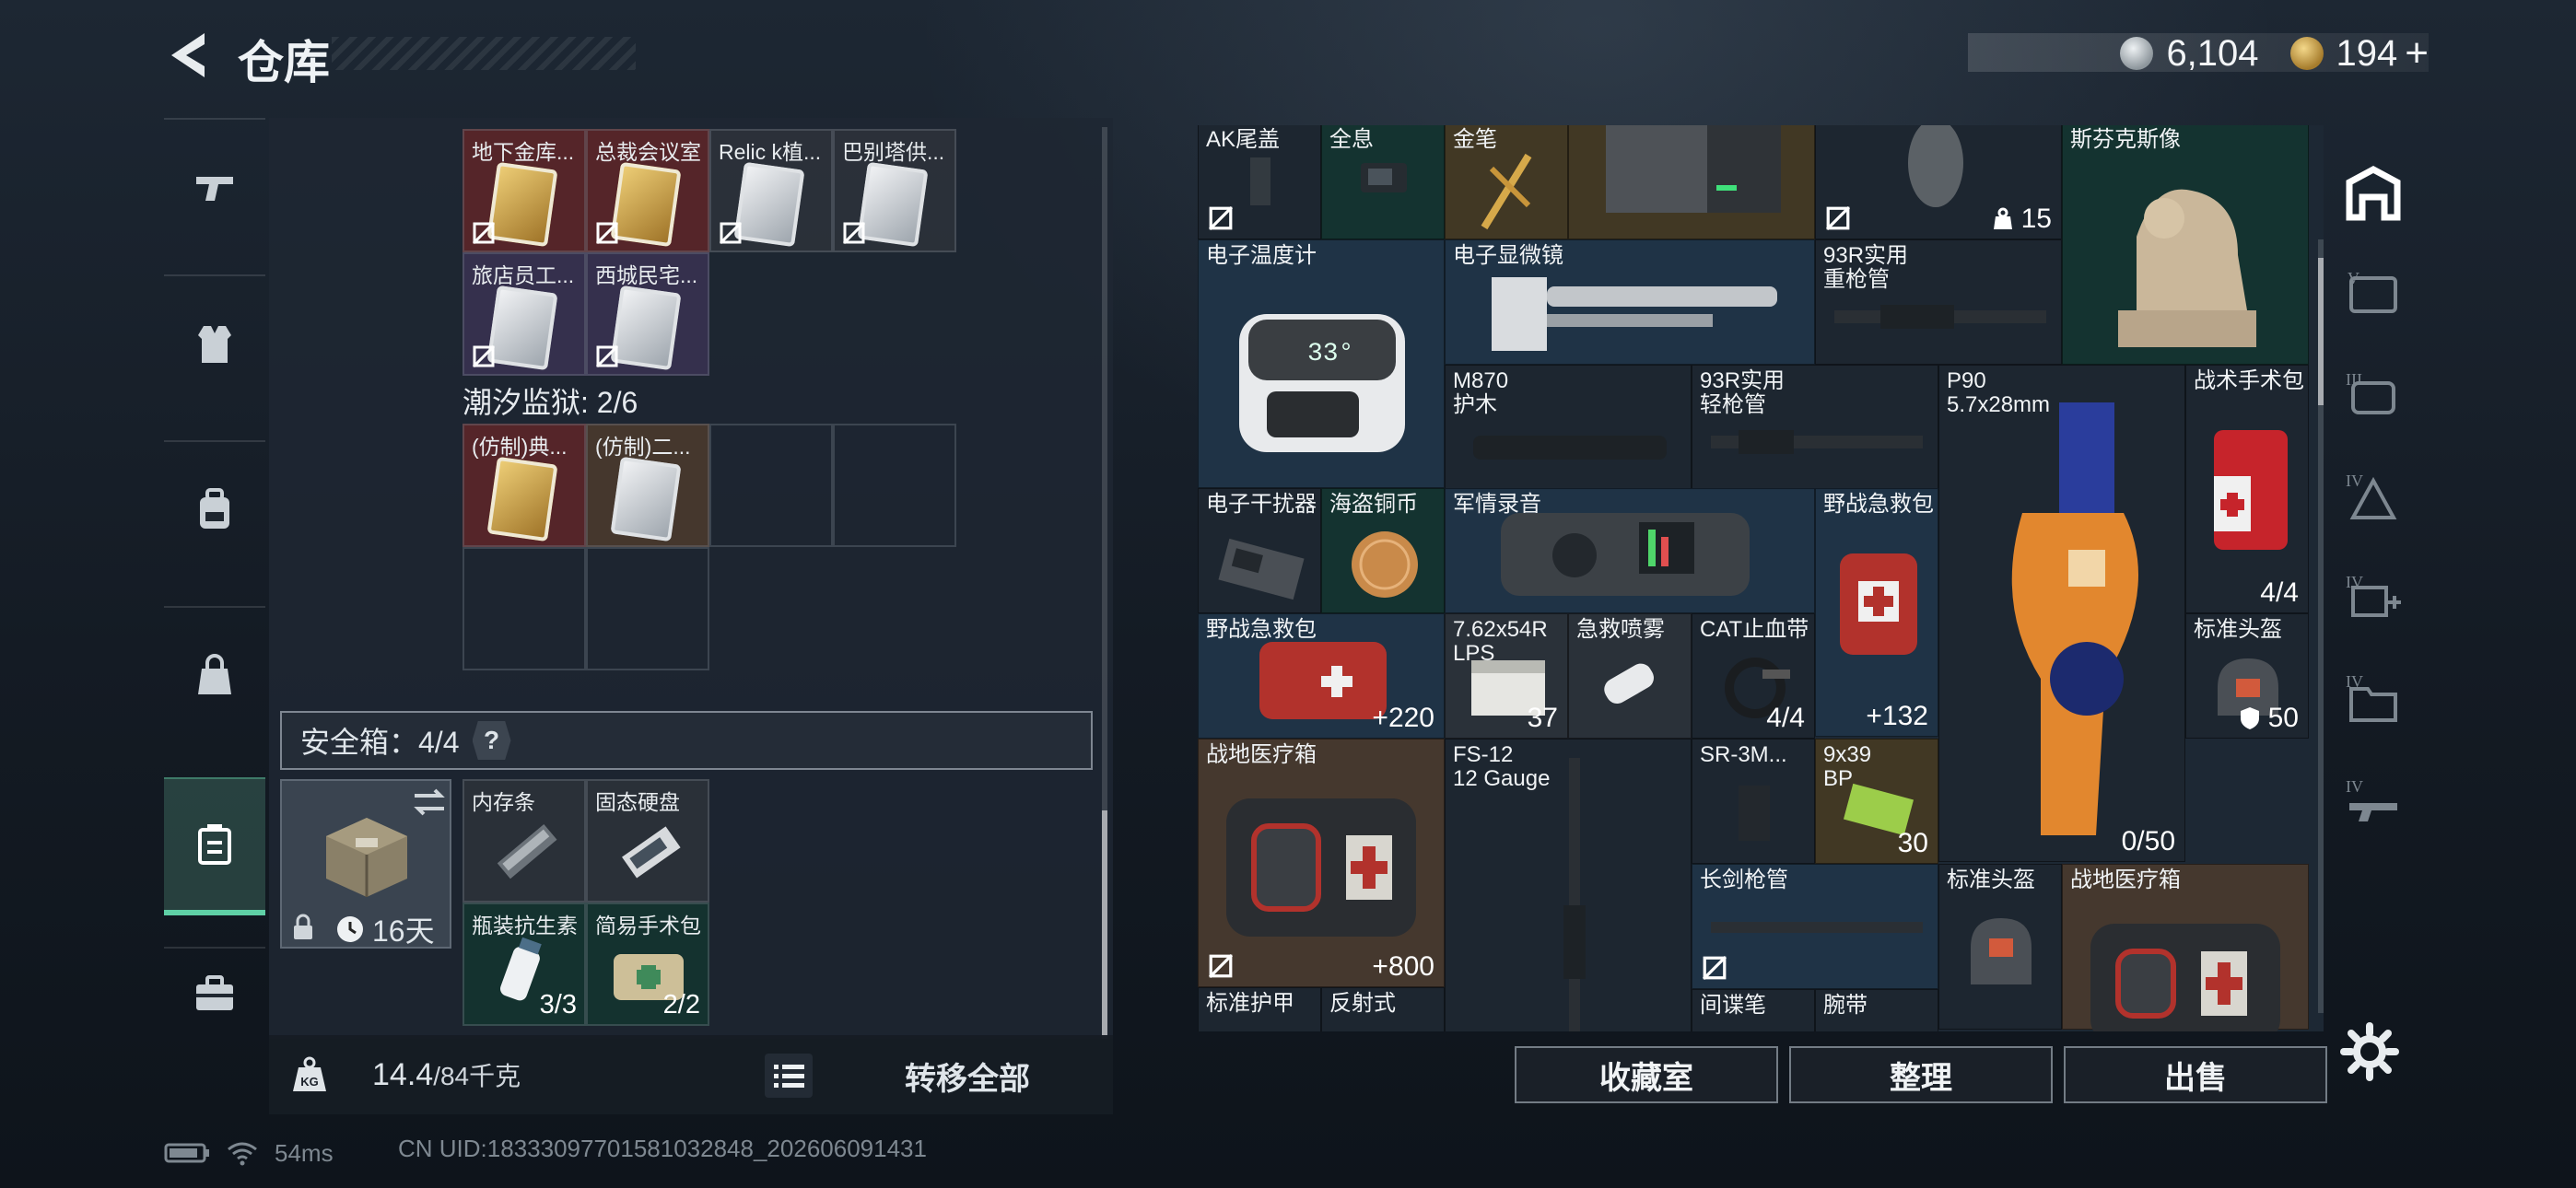  I want to click on inventory-item: 9x39 BP 30, so click(1876, 801).